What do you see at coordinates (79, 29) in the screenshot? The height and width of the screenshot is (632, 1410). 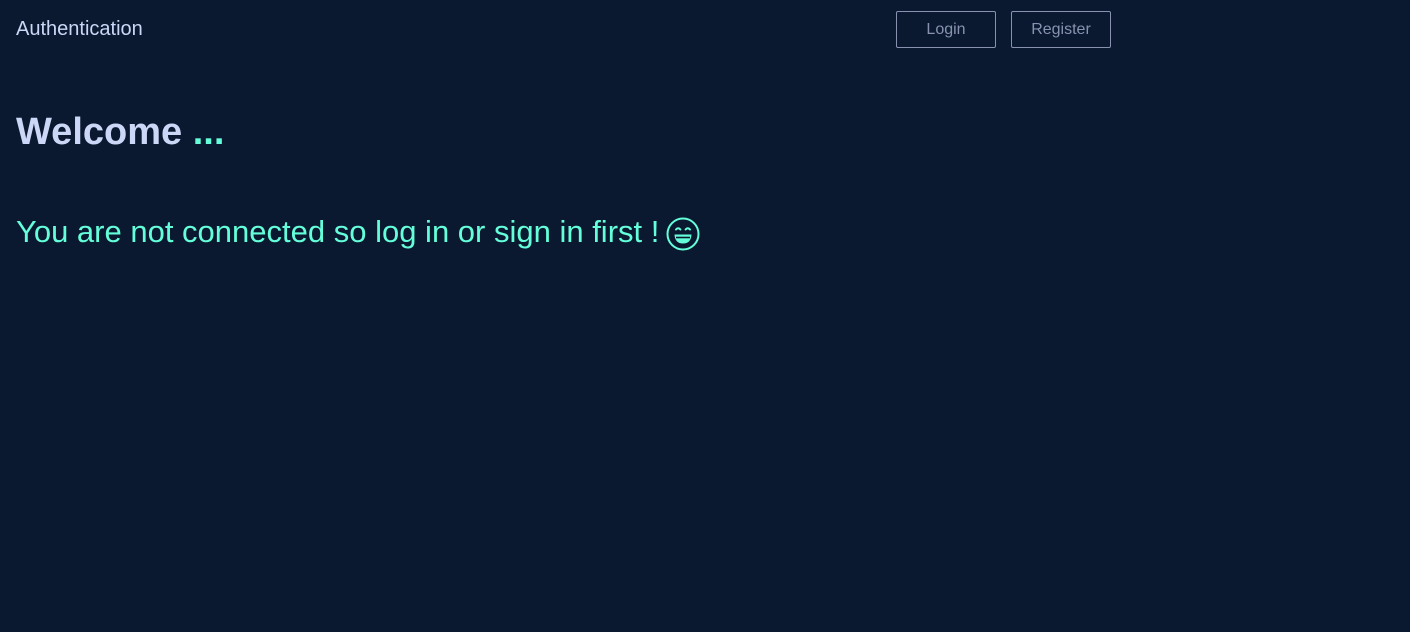 I see `brand-title: Authentication` at bounding box center [79, 29].